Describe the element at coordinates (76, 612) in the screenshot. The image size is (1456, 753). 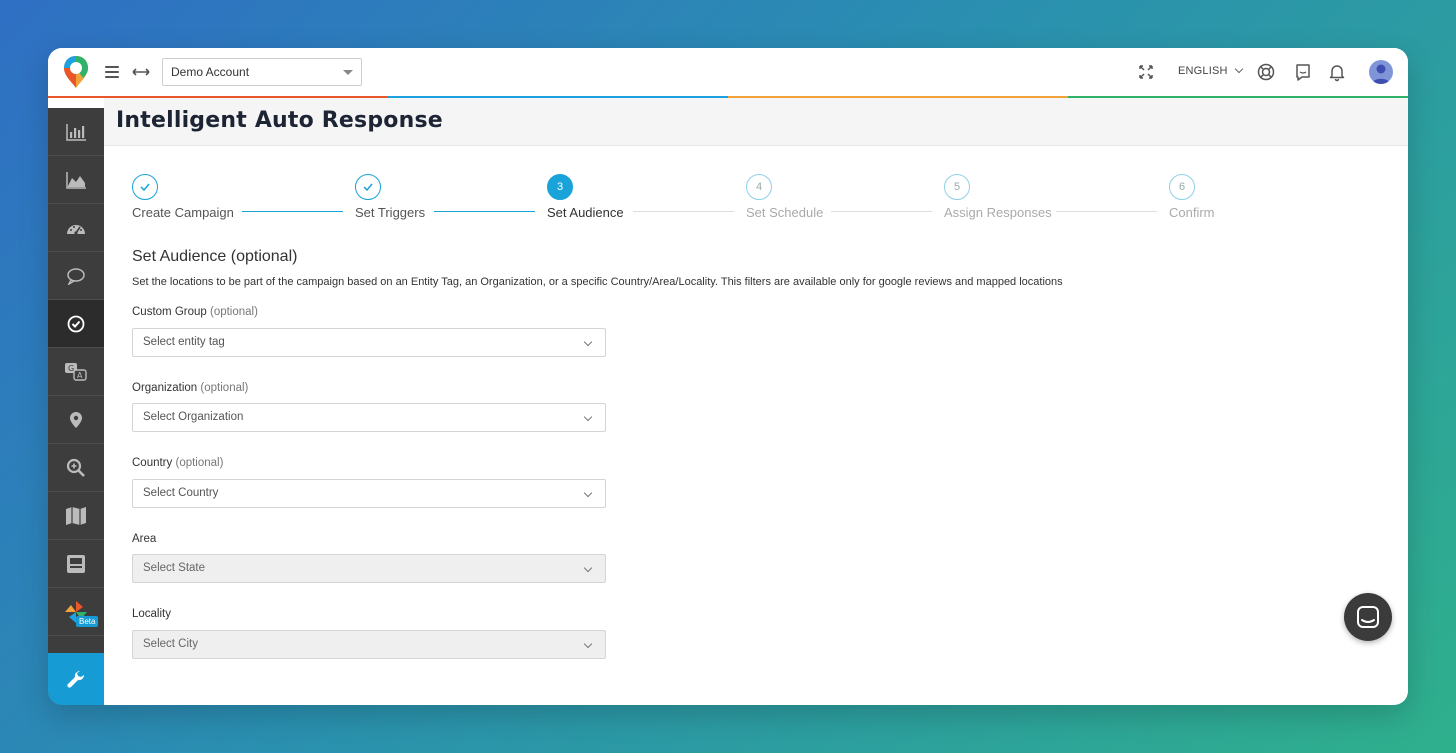
I see `sidebar-item-beta: Beta` at that location.